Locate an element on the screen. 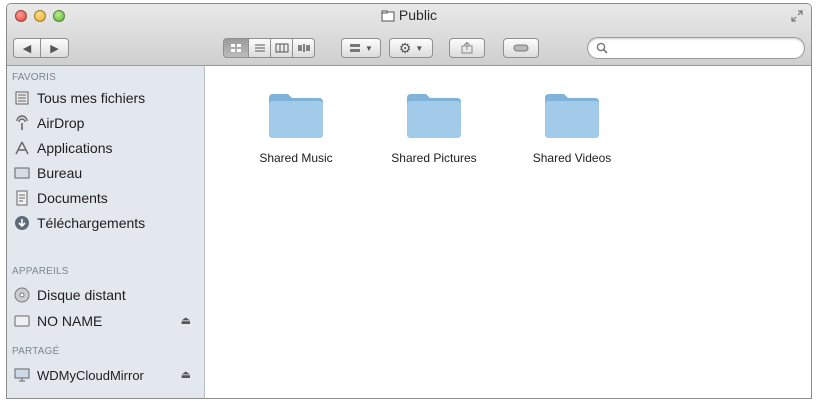 The image size is (818, 401). tag-icon is located at coordinates (521, 48).